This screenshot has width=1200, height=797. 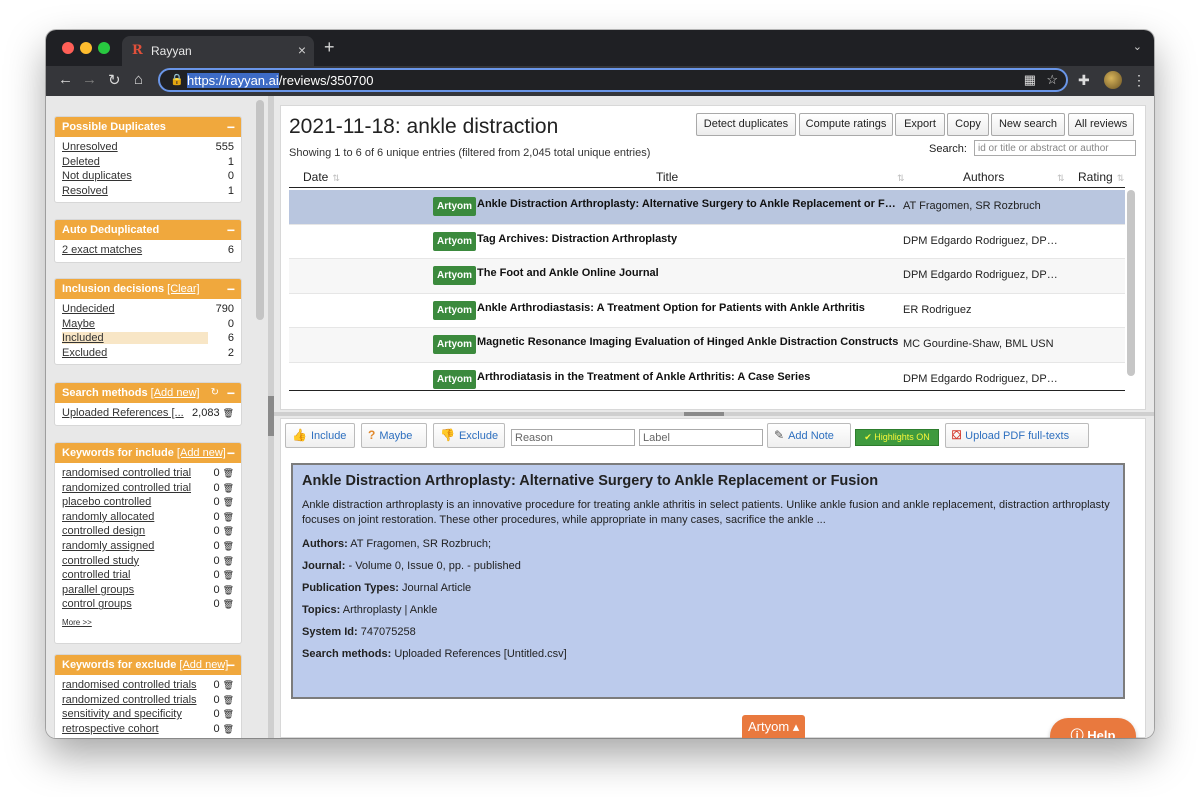 What do you see at coordinates (148, 324) in the screenshot?
I see `inclusion-maybe: Maybe 0` at bounding box center [148, 324].